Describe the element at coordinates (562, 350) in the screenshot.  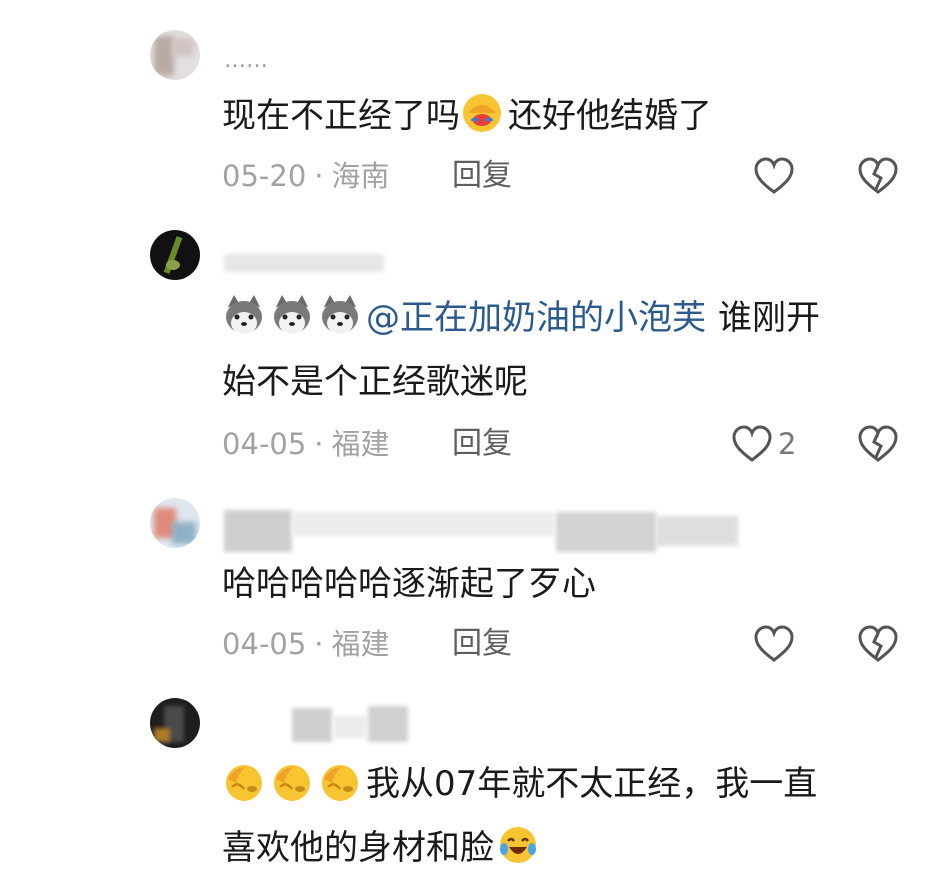
I see `comment-text: @正在加奶油的小泡芙 谁刚开 始不是个正经歌迷呢` at that location.